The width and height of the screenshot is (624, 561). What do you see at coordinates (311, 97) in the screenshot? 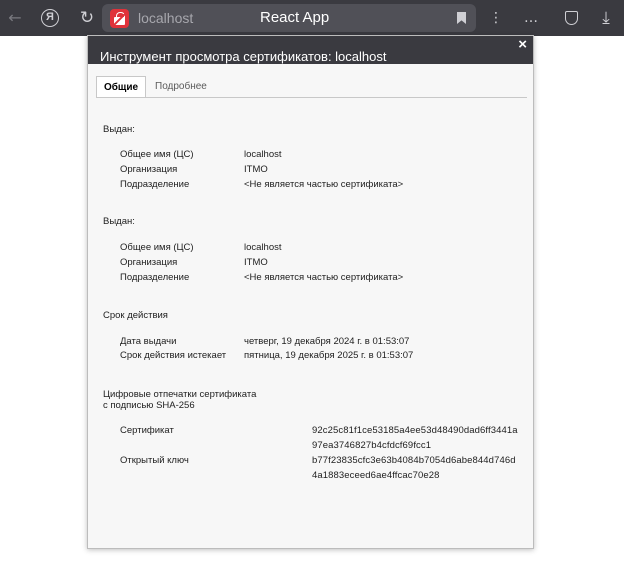
I see `tab-divider` at bounding box center [311, 97].